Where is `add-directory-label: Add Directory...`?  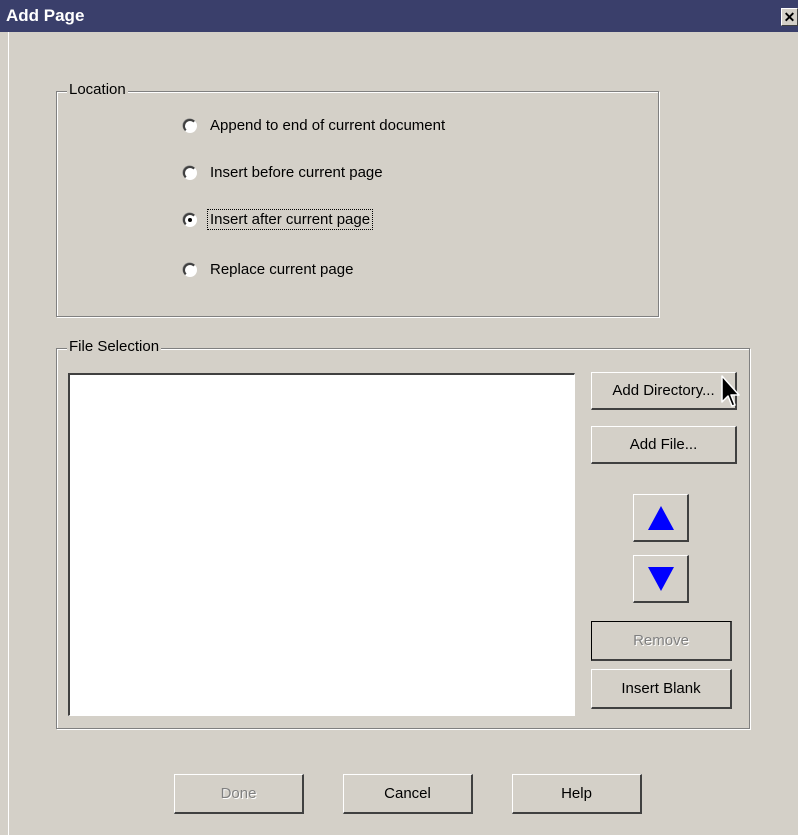 add-directory-label: Add Directory... is located at coordinates (663, 390).